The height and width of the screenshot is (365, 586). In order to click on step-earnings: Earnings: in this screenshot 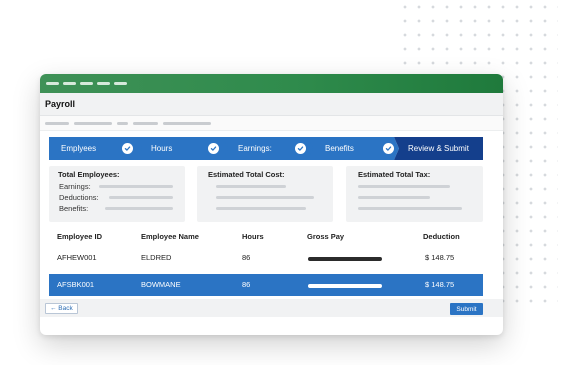, I will do `click(268, 148)`.